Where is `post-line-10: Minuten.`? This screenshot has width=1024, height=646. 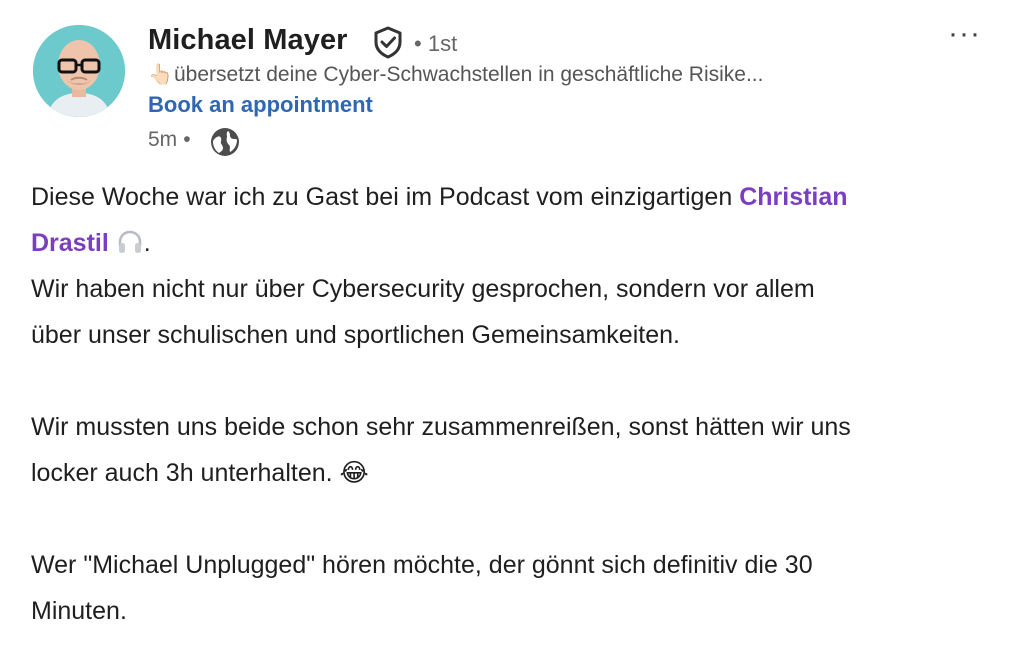 post-line-10: Minuten. is located at coordinates (79, 611).